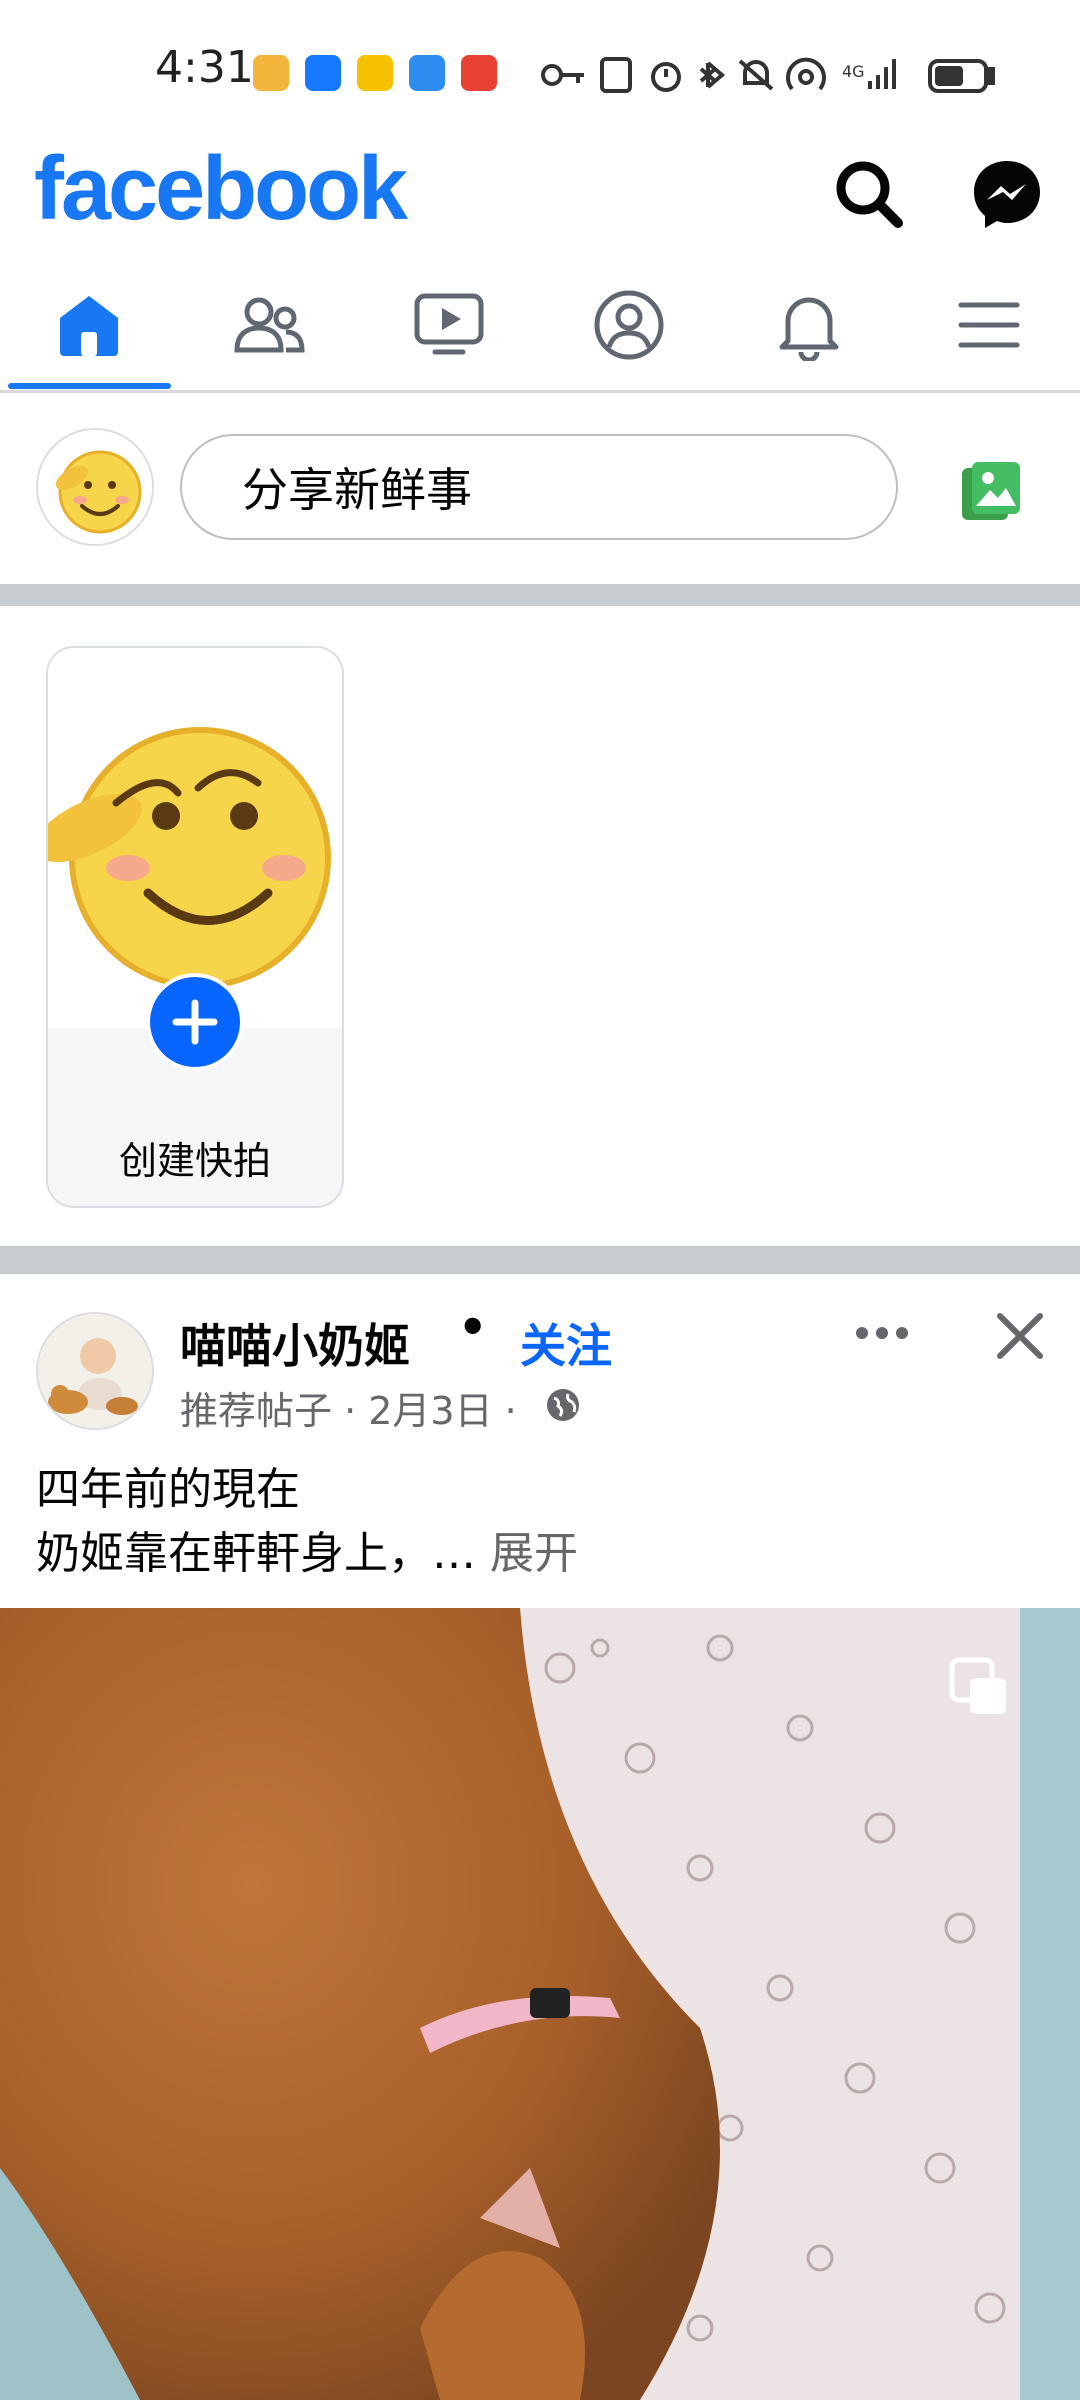 This screenshot has width=1080, height=2400. I want to click on plus-icon, so click(195, 1022).